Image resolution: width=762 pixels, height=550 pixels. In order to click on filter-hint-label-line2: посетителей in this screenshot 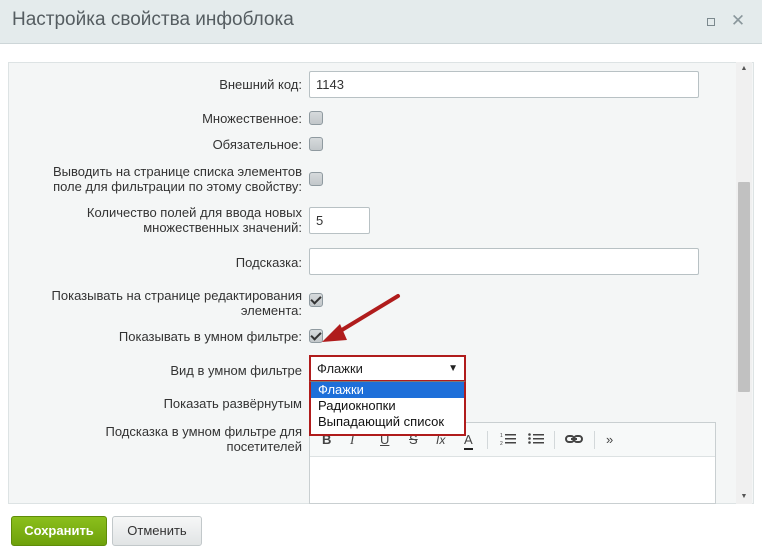, I will do `click(264, 446)`.